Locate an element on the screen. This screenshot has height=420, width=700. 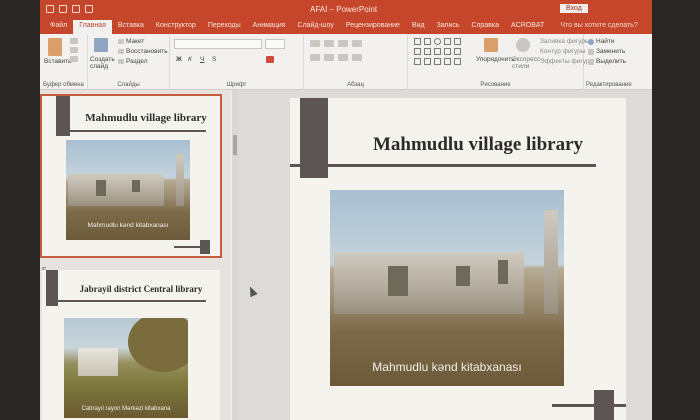
tab-transitions: Переходы is located at coordinates (224, 27).